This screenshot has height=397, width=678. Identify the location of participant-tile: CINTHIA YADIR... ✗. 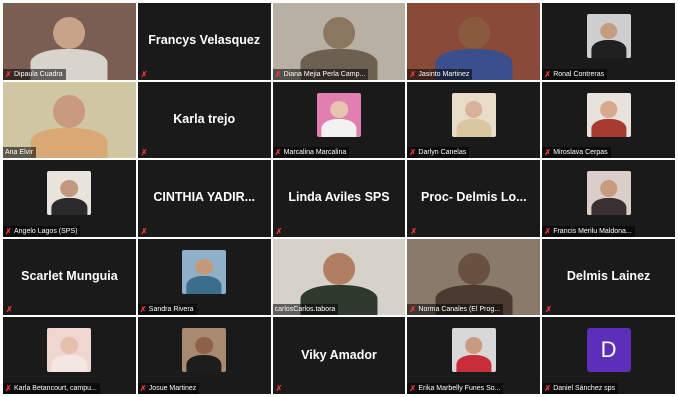
(204, 198).